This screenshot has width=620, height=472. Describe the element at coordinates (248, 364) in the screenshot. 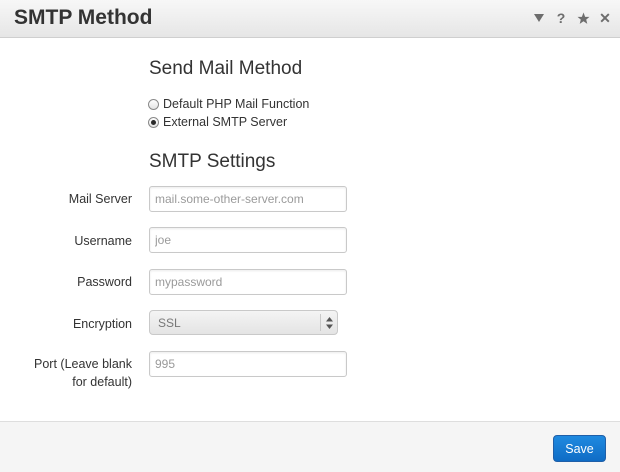

I see `port-input` at that location.